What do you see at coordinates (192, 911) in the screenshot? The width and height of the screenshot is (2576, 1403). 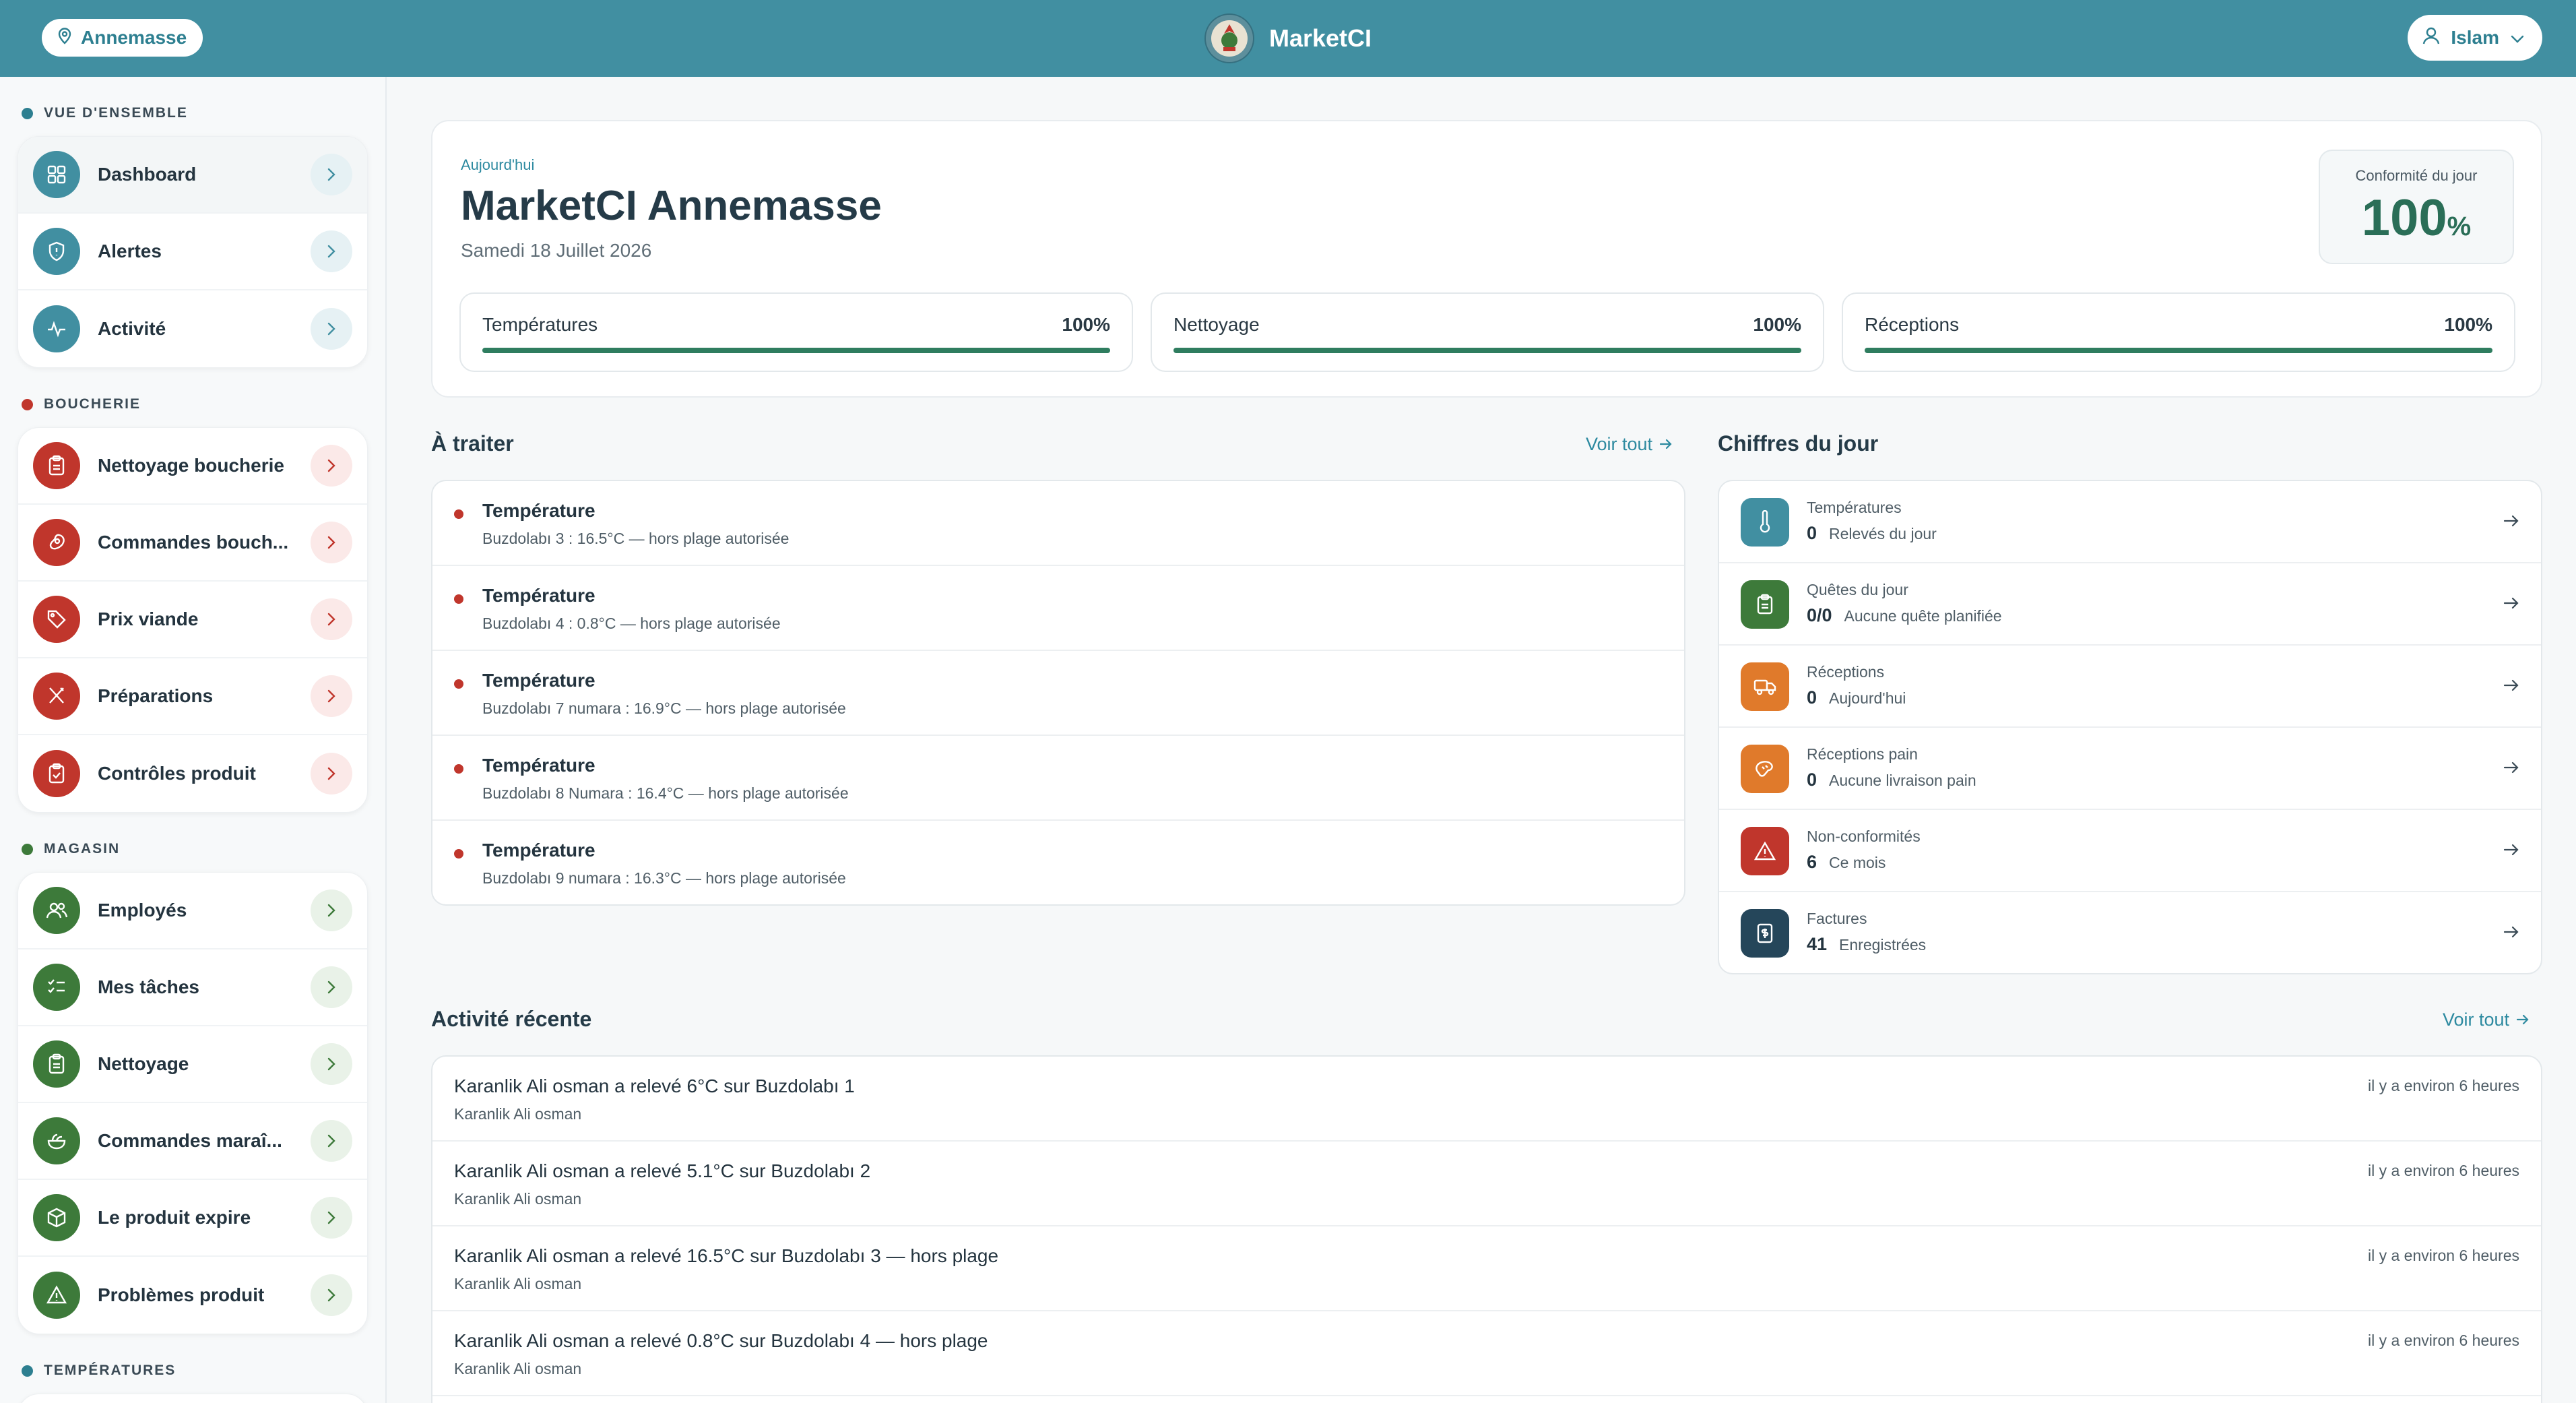 I see `sidebar-item-employes: Employés` at bounding box center [192, 911].